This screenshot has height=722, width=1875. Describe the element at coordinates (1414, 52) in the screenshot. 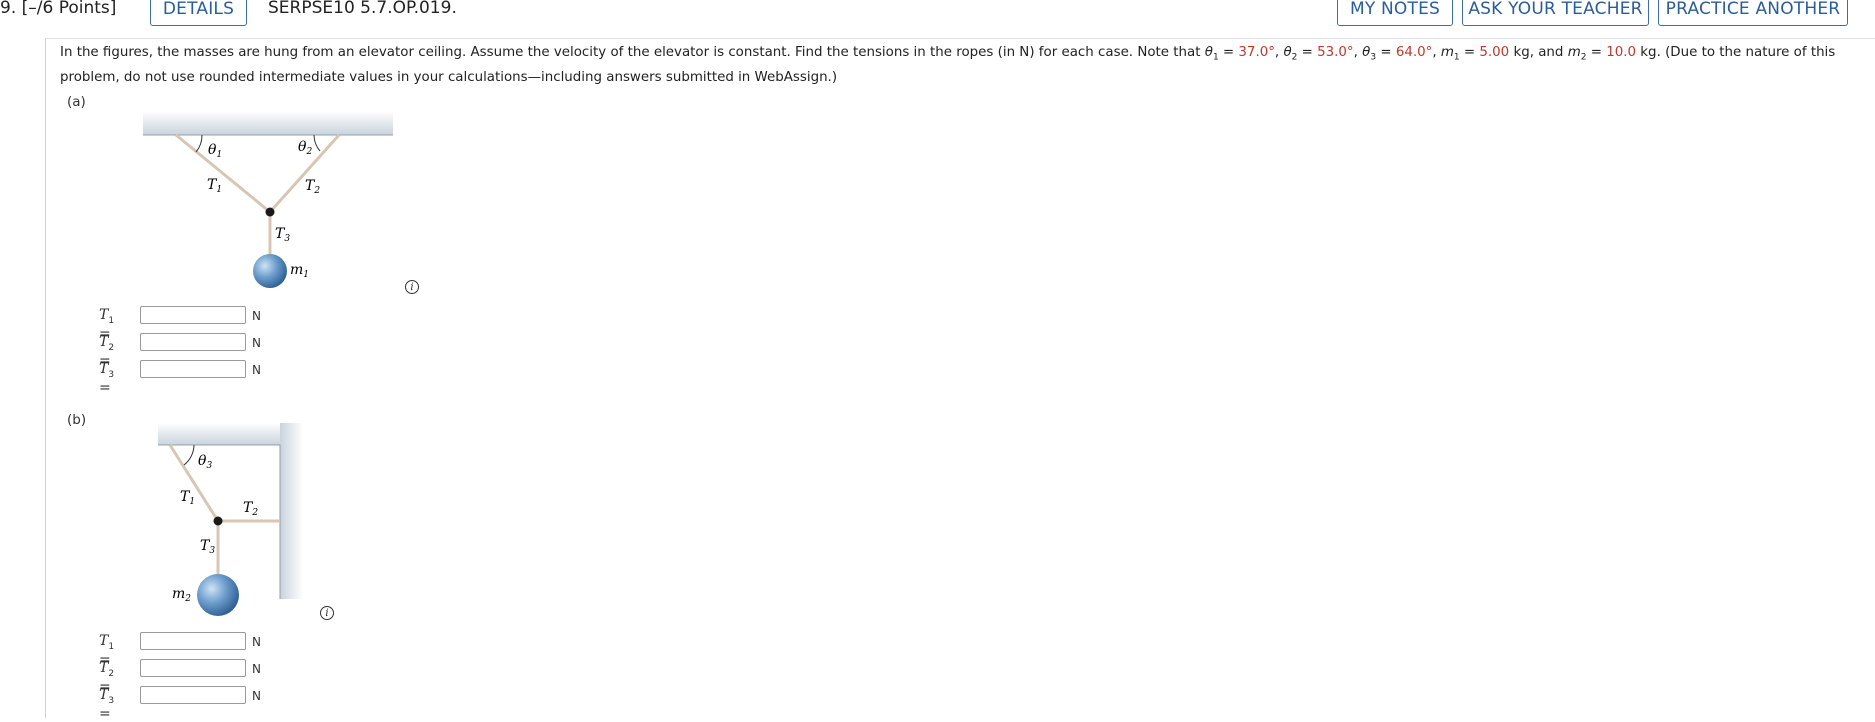

I see `theta3-value: 64.0°` at that location.